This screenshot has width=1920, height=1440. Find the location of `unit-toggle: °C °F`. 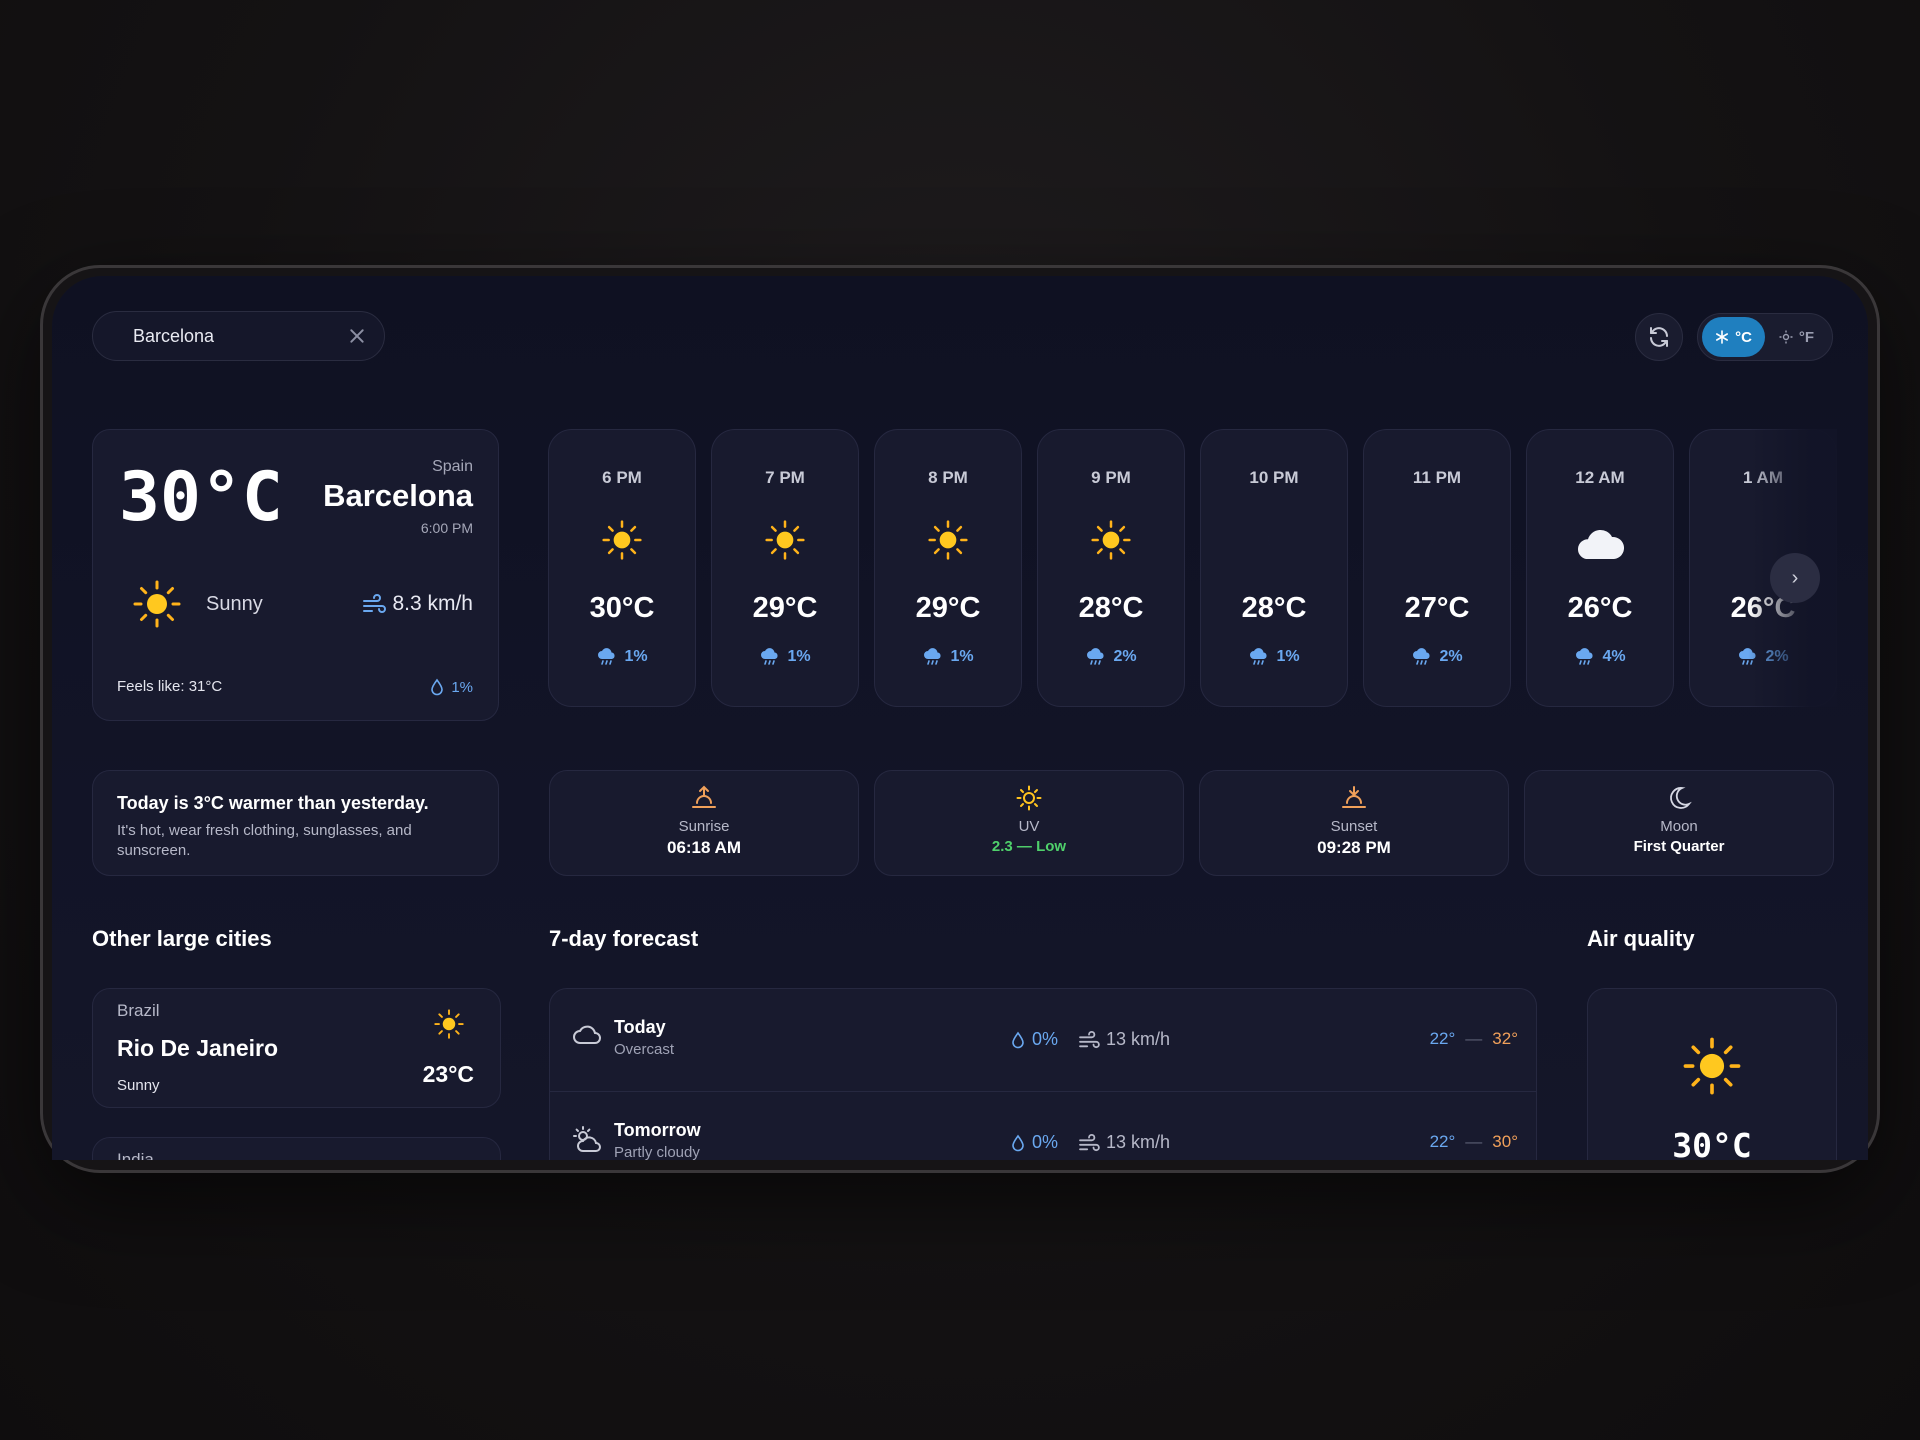

unit-toggle: °C °F is located at coordinates (1765, 337).